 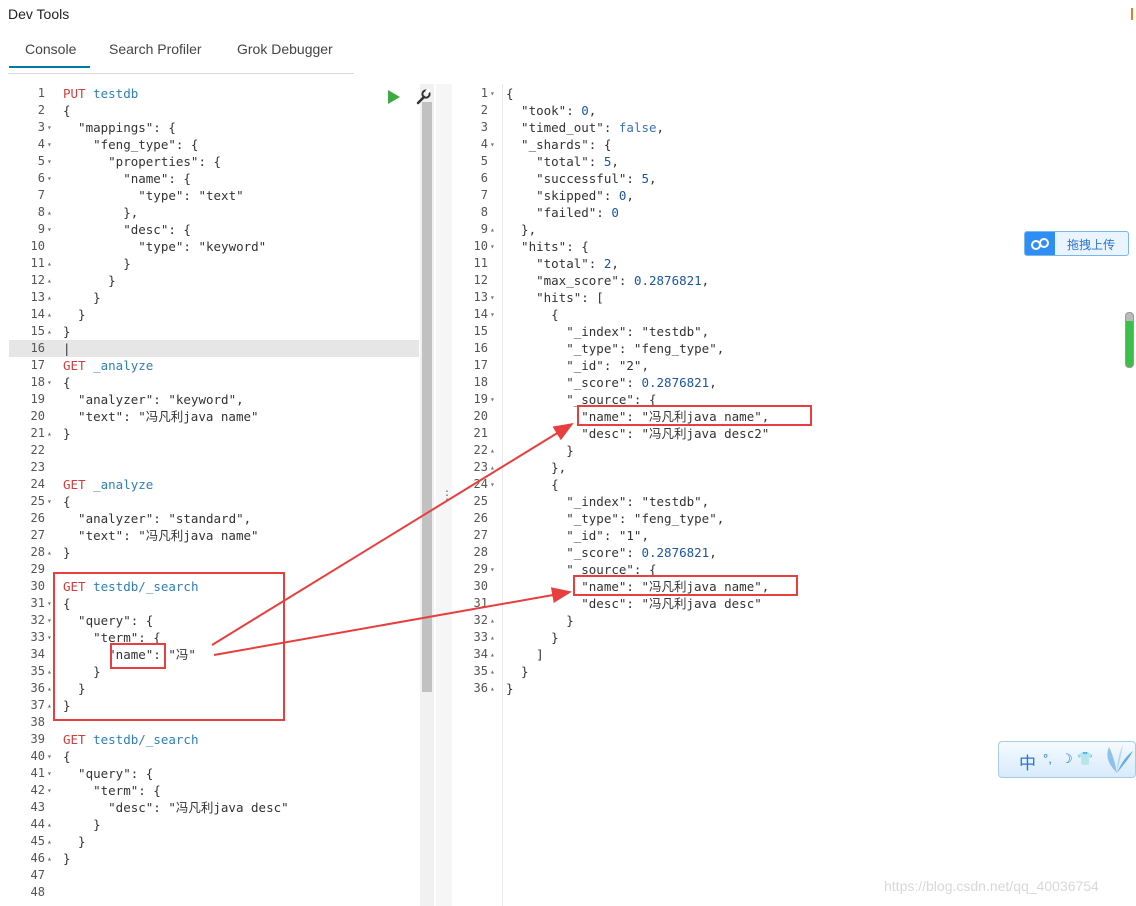 I want to click on line-number: 23, so click(x=37, y=467).